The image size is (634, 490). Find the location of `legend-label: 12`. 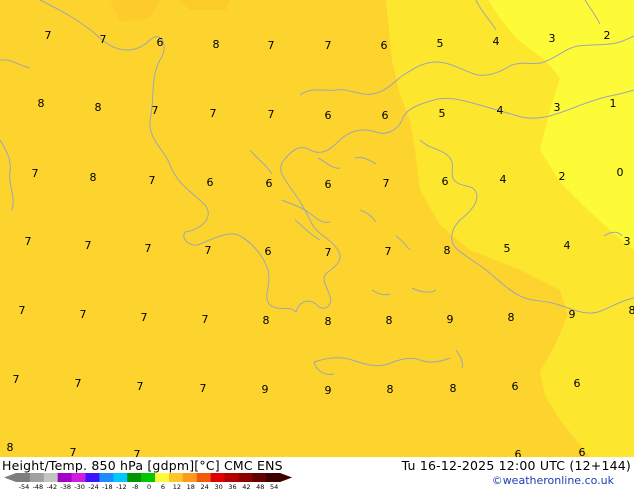

legend-label: 12 is located at coordinates (177, 486).